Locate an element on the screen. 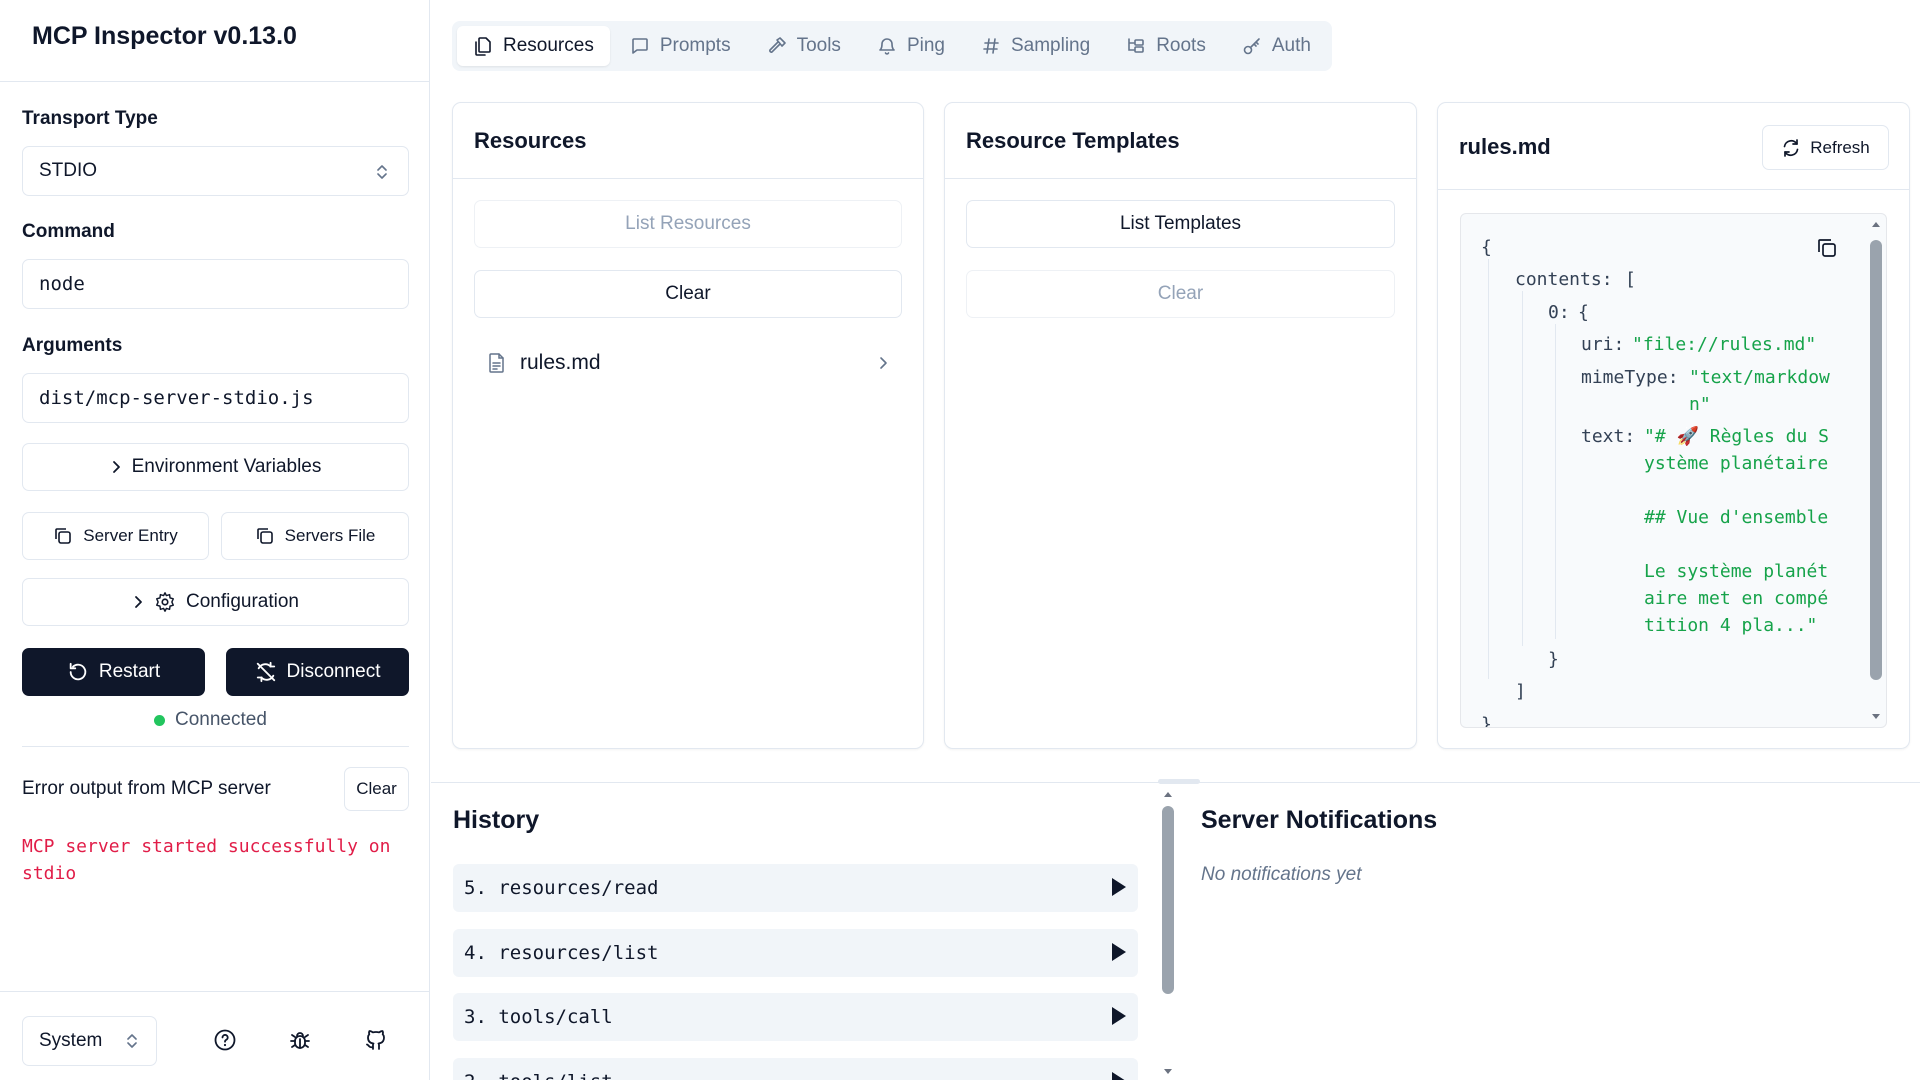  json-key-uri: uri: is located at coordinates (1603, 344).